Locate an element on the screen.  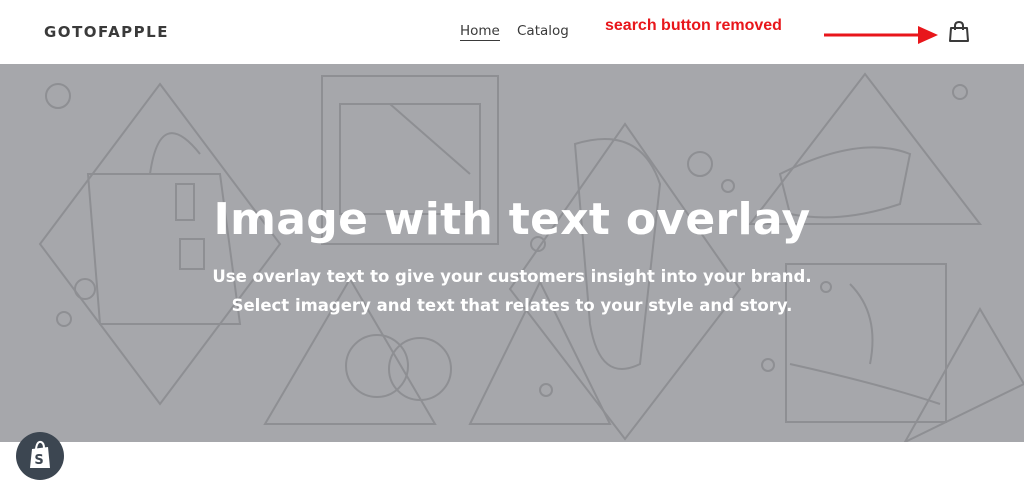
shopify-badge: S is located at coordinates (40, 456).